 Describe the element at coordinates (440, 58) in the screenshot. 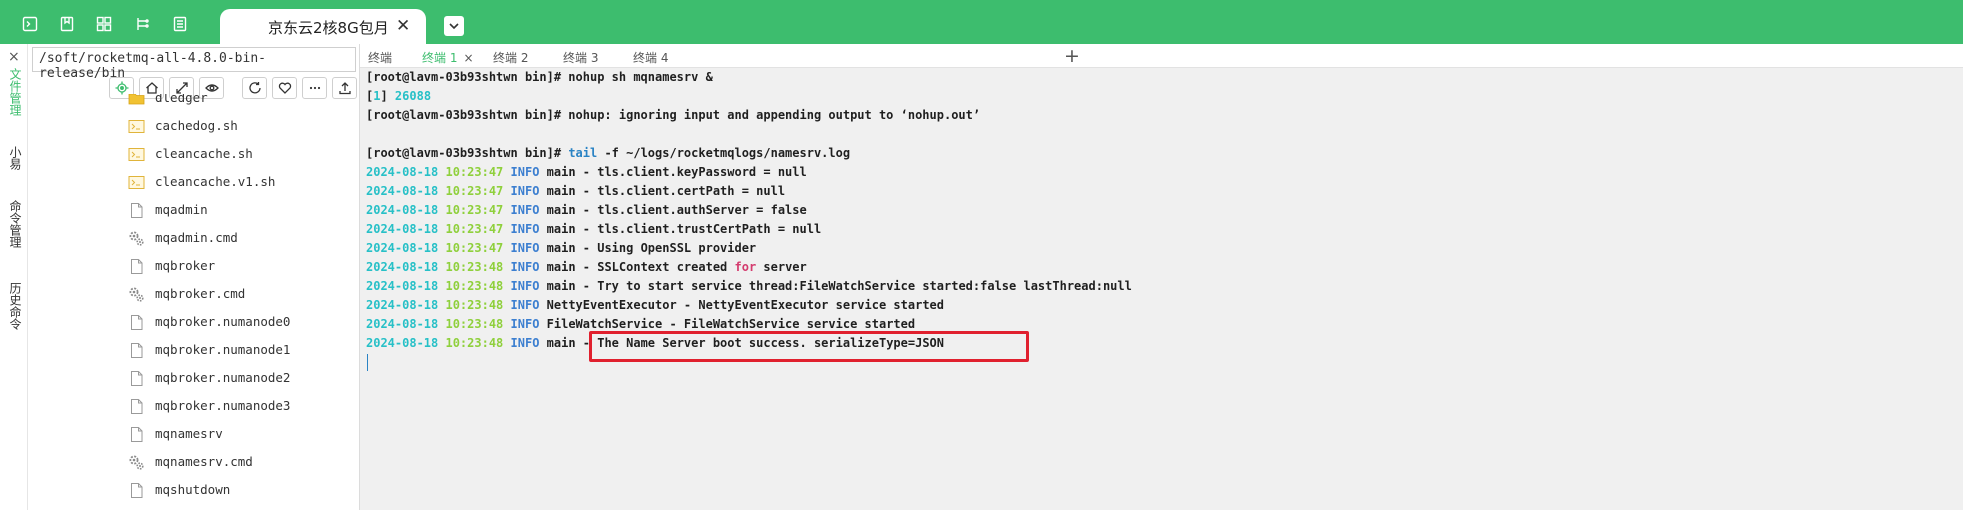

I see `tab-label: 终端 1` at that location.